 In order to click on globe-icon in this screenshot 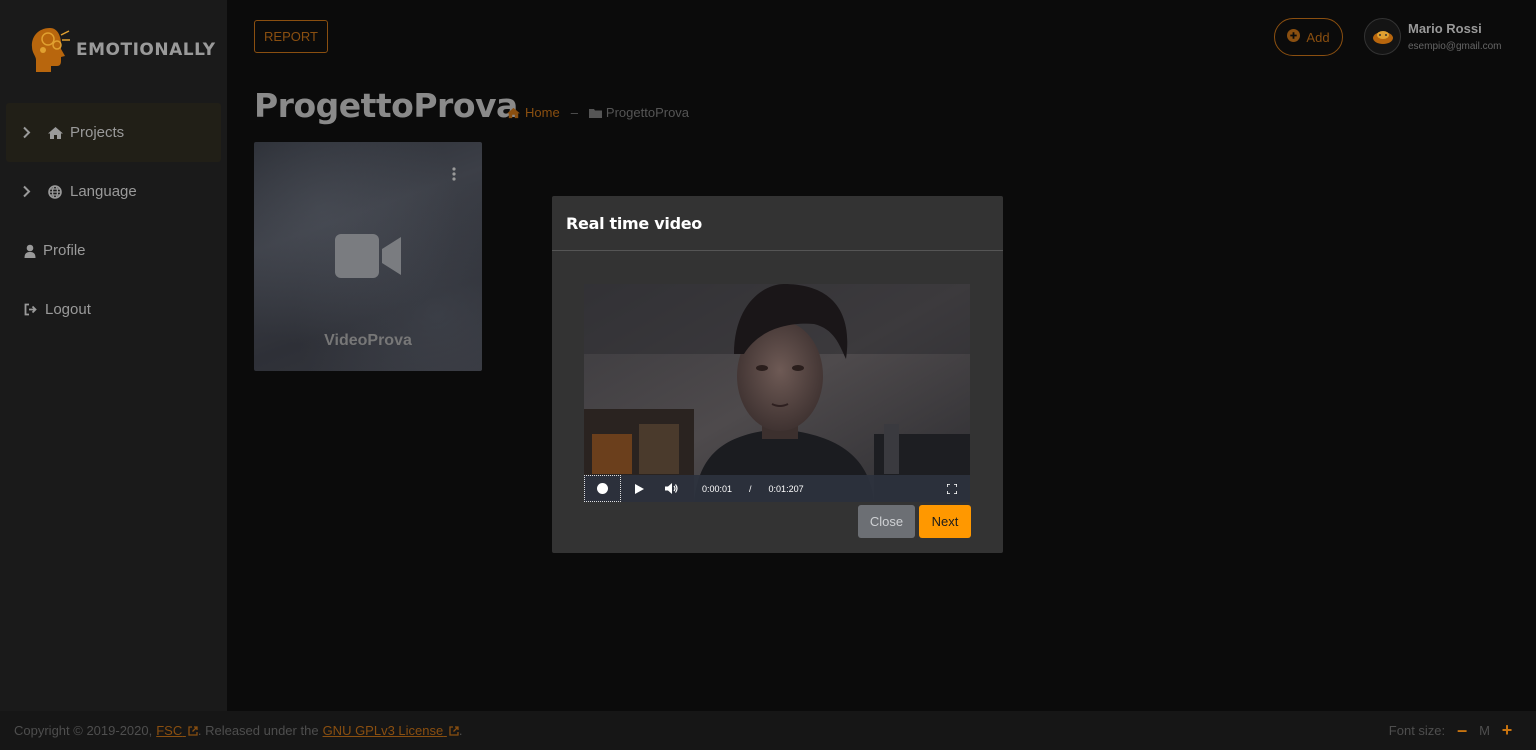, I will do `click(55, 191)`.